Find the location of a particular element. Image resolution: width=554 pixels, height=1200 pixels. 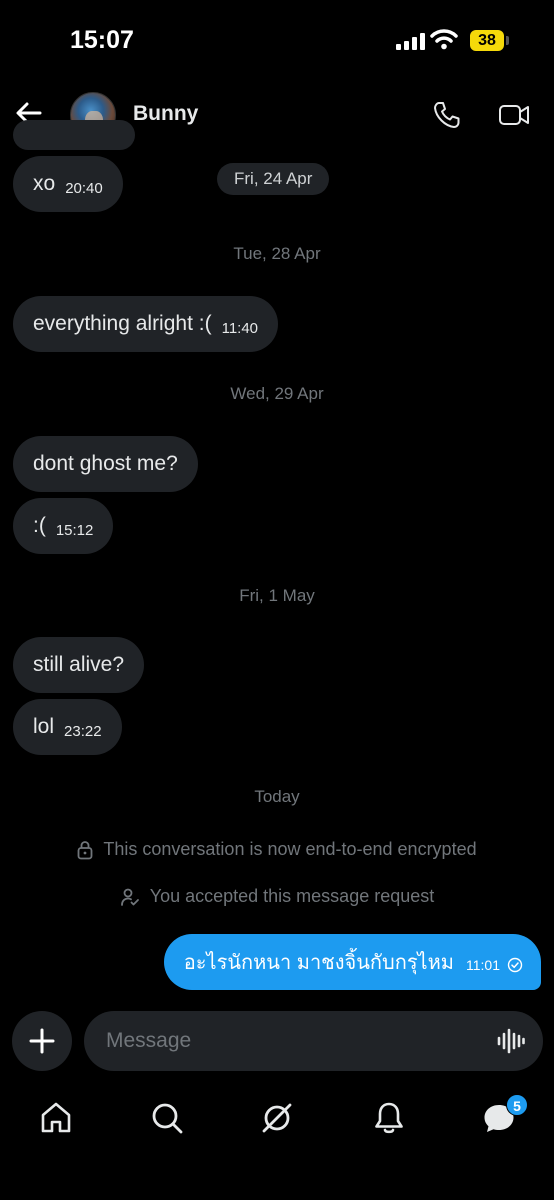

date-separator: Tue, 28 Apr is located at coordinates (277, 253).